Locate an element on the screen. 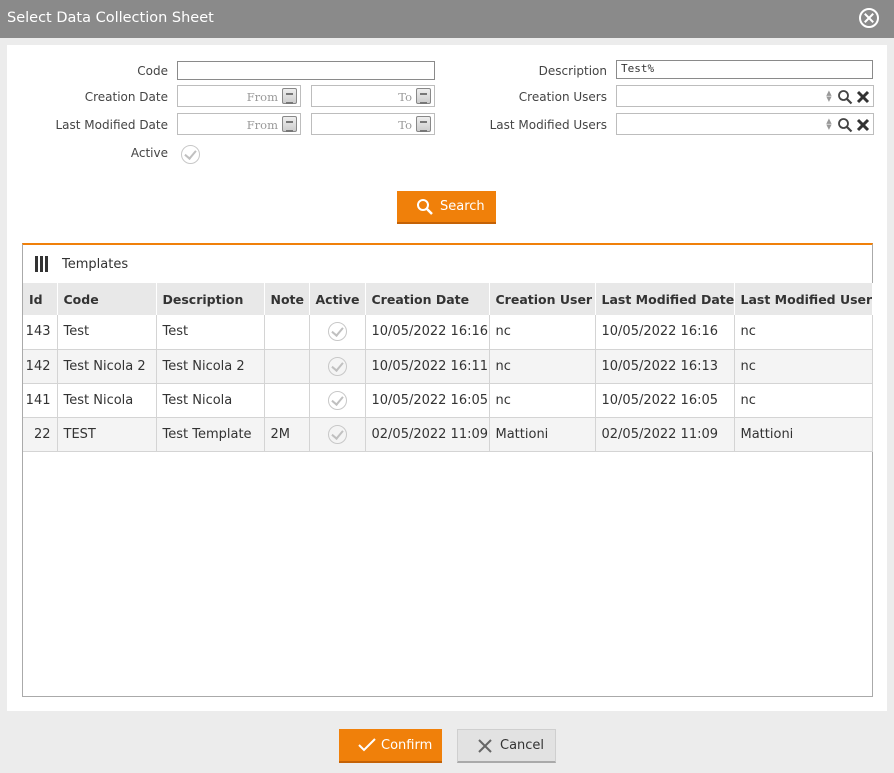 Image resolution: width=894 pixels, height=773 pixels. cell-id: 141 is located at coordinates (40, 400).